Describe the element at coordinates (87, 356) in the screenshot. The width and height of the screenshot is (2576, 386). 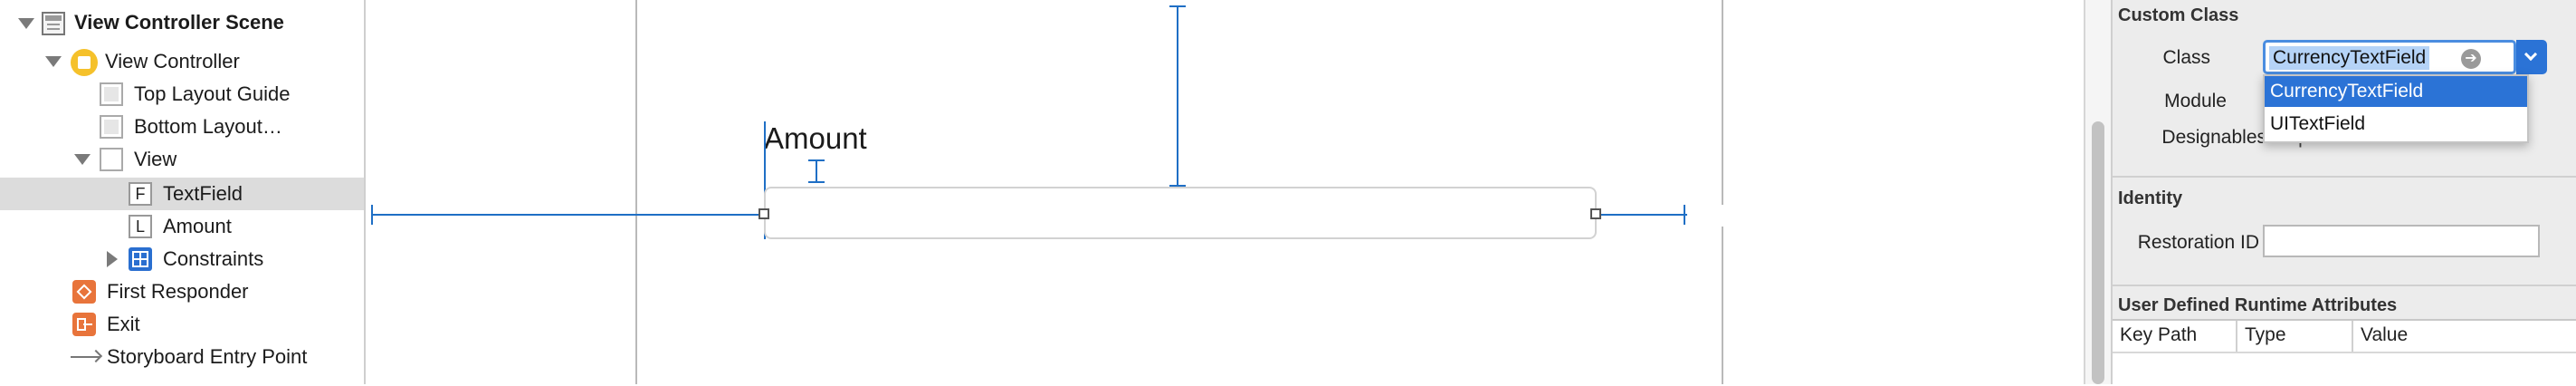
I see `entry-arrow-icon` at that location.